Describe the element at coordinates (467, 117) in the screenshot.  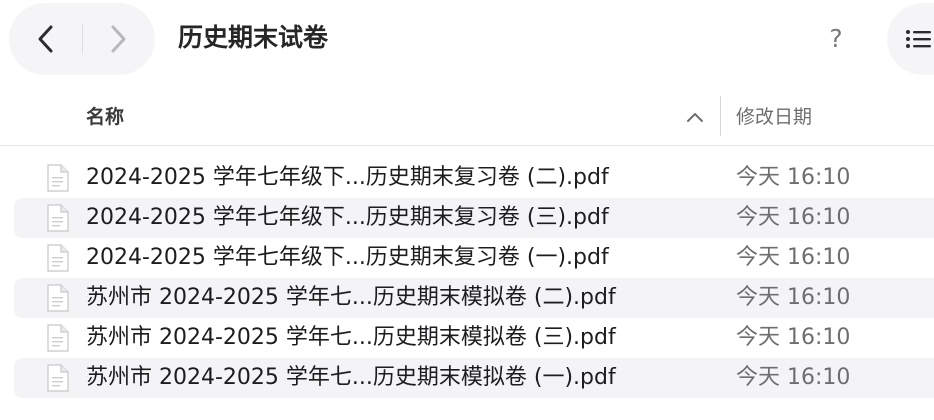
I see `column-header: 名称 修改日期` at that location.